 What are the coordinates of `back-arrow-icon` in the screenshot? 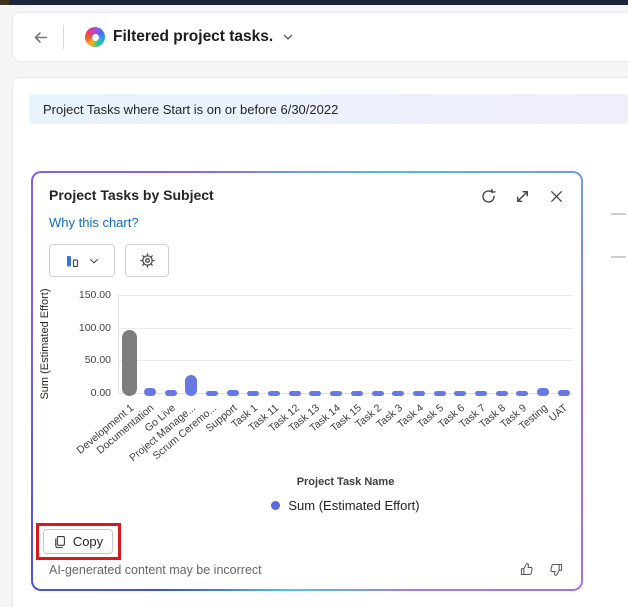 It's located at (40, 37).